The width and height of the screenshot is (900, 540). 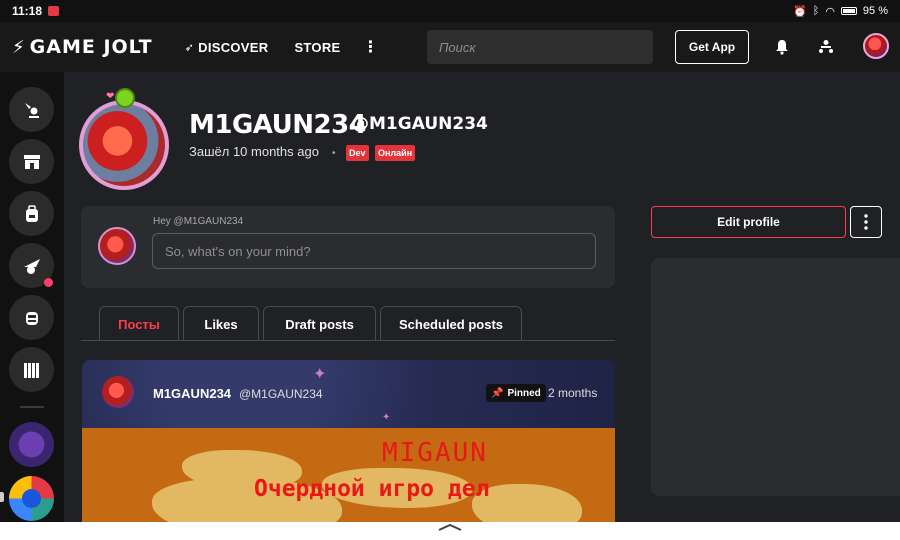 What do you see at coordinates (348, 475) in the screenshot?
I see `post-image: MIGAUN Очердной игро дел` at bounding box center [348, 475].